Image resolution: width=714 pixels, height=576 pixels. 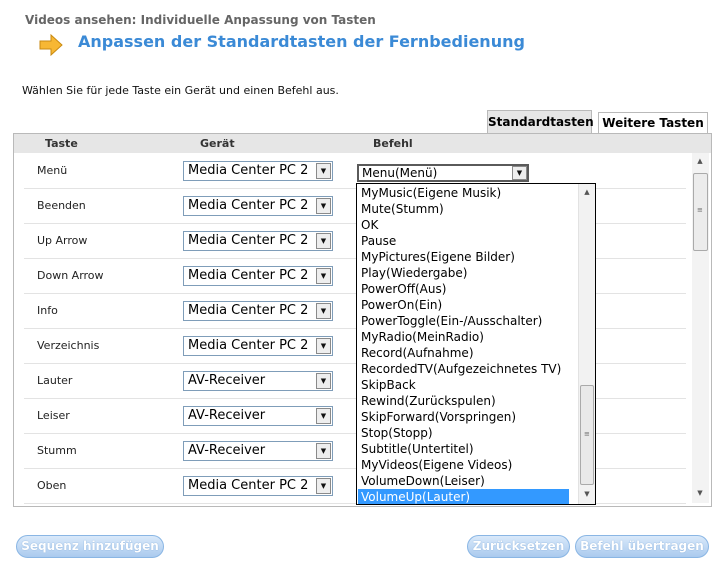 I want to click on dropdown-option: Subtitle(Untertitel), so click(x=463, y=449).